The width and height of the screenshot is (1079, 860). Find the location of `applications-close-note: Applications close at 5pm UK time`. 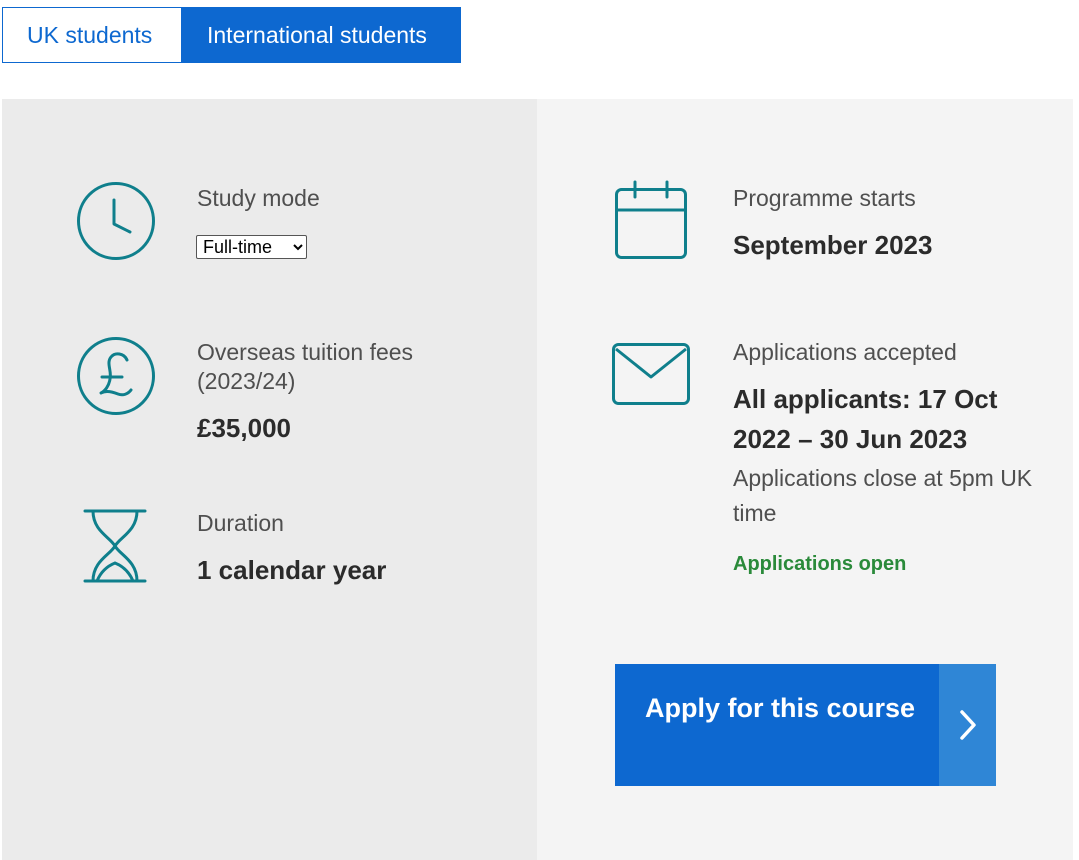

applications-close-note: Applications close at 5pm UK time is located at coordinates (883, 495).